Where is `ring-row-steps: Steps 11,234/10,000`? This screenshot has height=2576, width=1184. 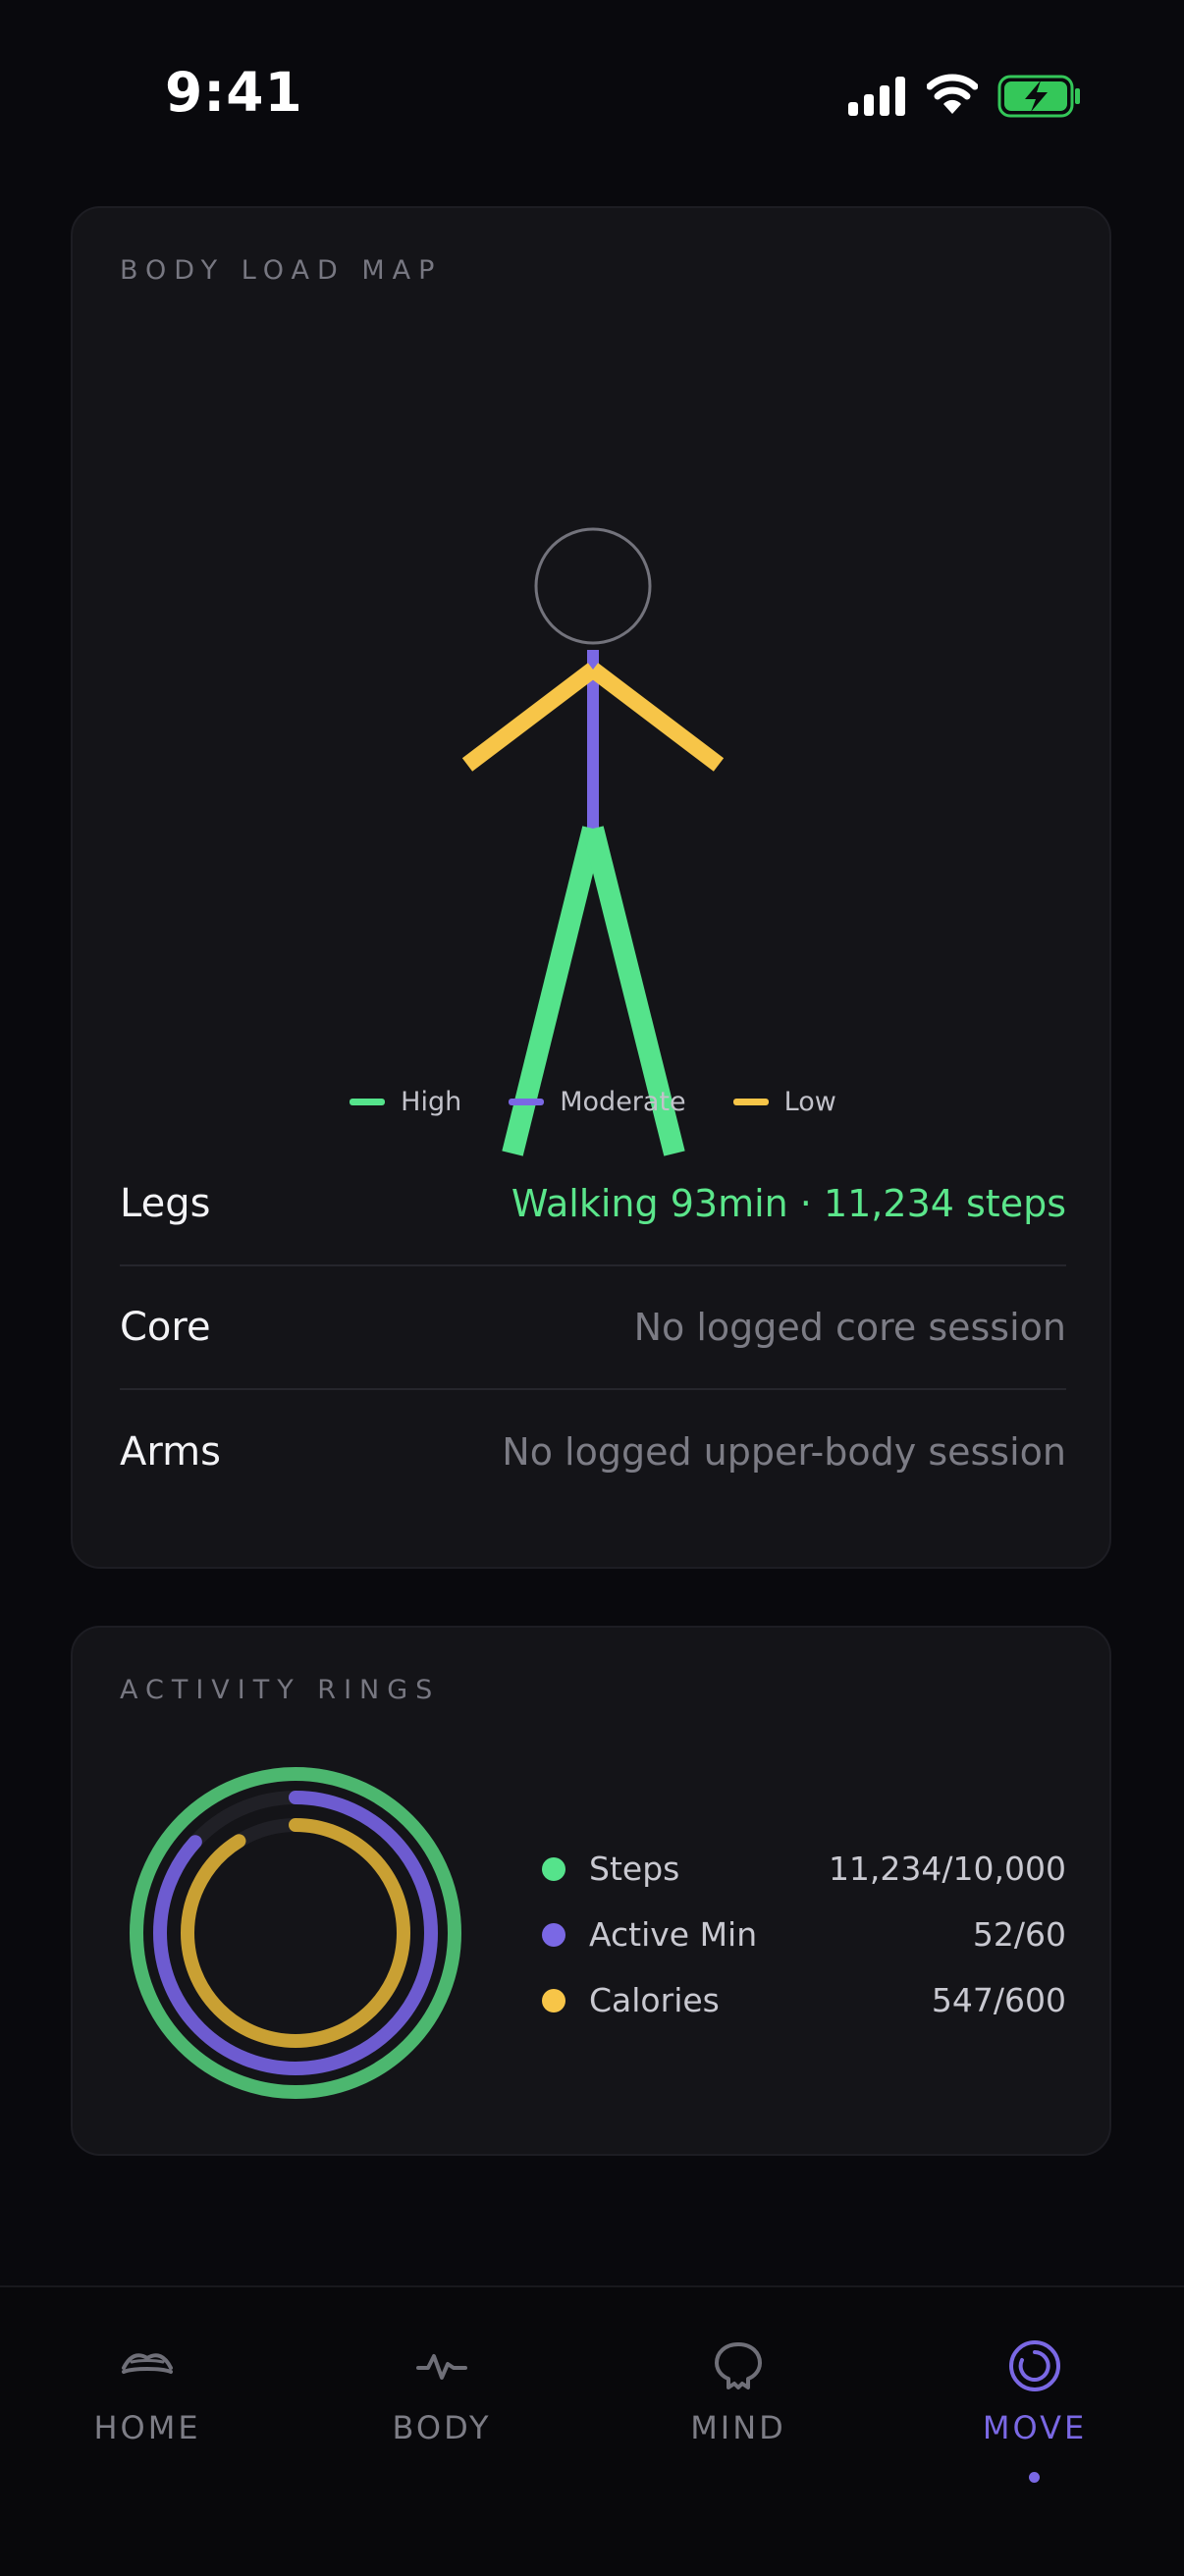
ring-row-steps: Steps 11,234/10,000 is located at coordinates (804, 1869).